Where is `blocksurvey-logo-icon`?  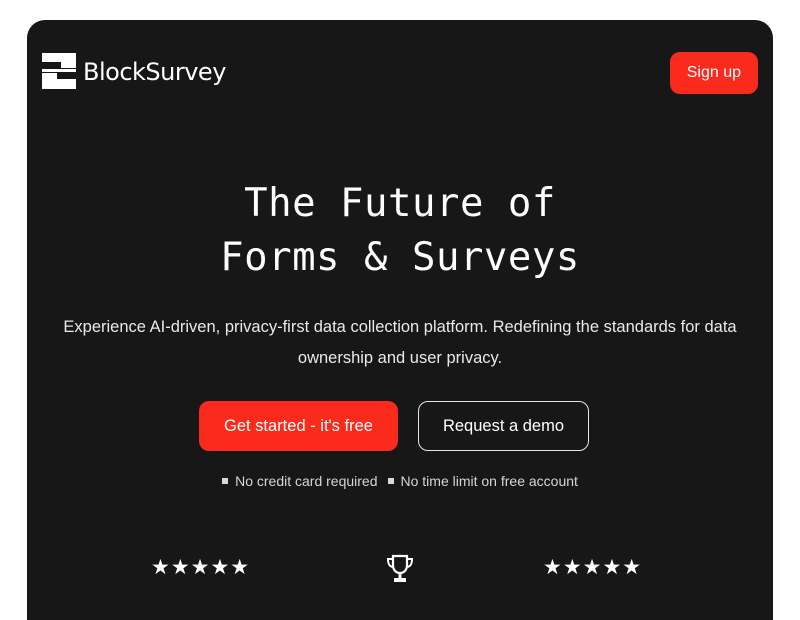
blocksurvey-logo-icon is located at coordinates (59, 71).